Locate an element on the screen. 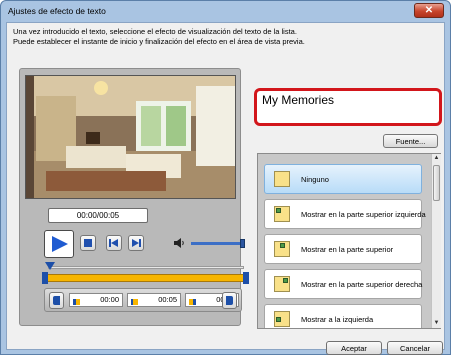 This screenshot has height=355, width=451. time-controls: 00:00 00:05 00:05 is located at coordinates (143, 300).